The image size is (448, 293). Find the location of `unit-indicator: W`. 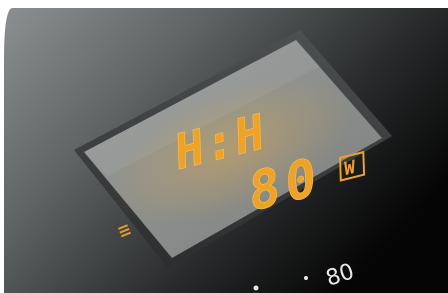

unit-indicator: W is located at coordinates (349, 169).